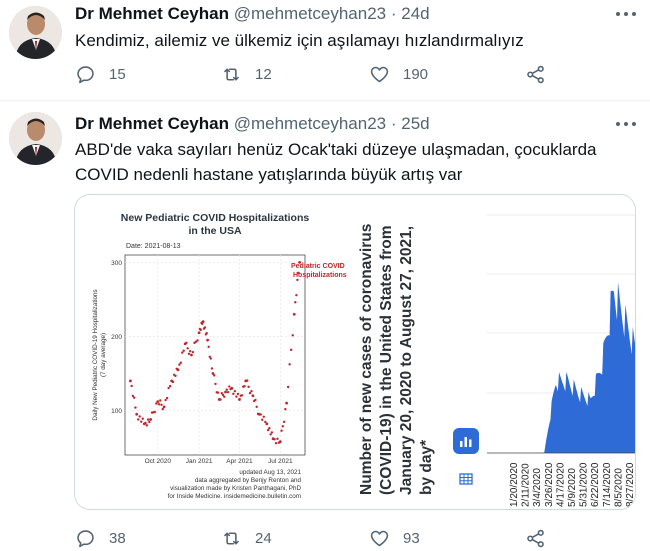 The image size is (650, 551). What do you see at coordinates (116, 337) in the screenshot?
I see `y-tick-label: 200` at bounding box center [116, 337].